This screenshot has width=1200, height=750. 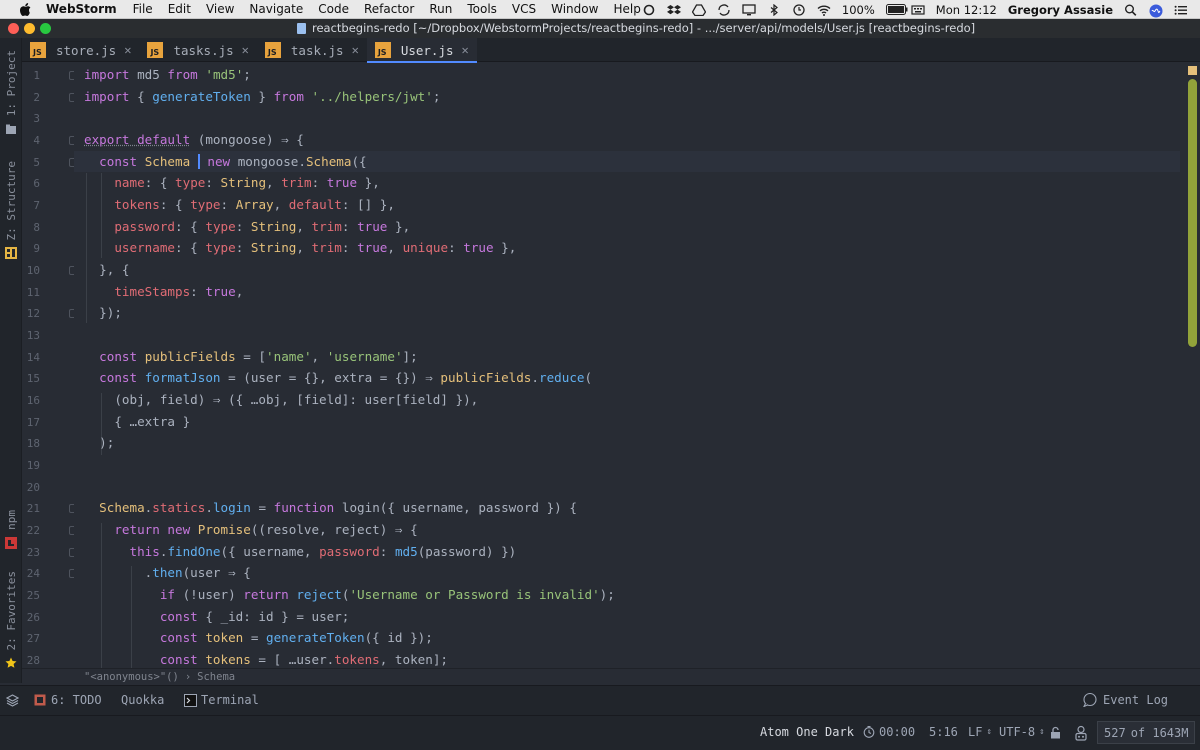 What do you see at coordinates (1146, 732) in the screenshot?
I see `memory-indicator: 527 of 1643M` at bounding box center [1146, 732].